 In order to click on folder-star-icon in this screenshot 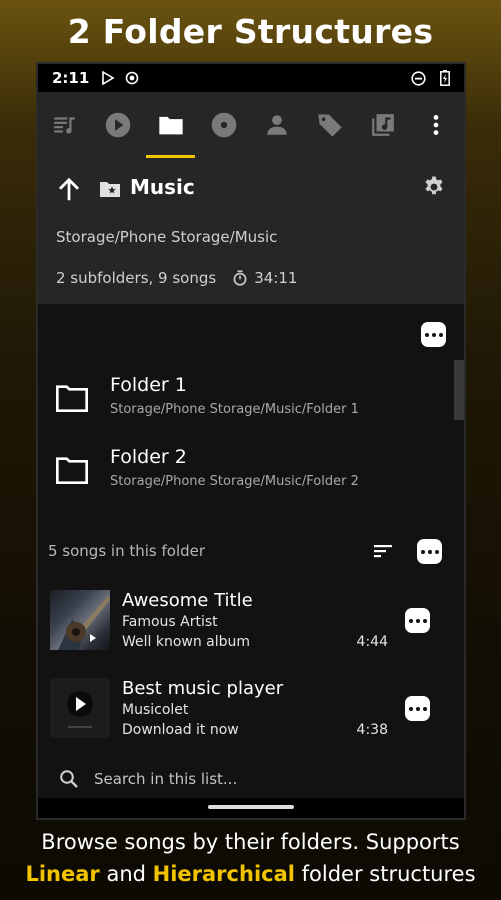, I will do `click(110, 189)`.